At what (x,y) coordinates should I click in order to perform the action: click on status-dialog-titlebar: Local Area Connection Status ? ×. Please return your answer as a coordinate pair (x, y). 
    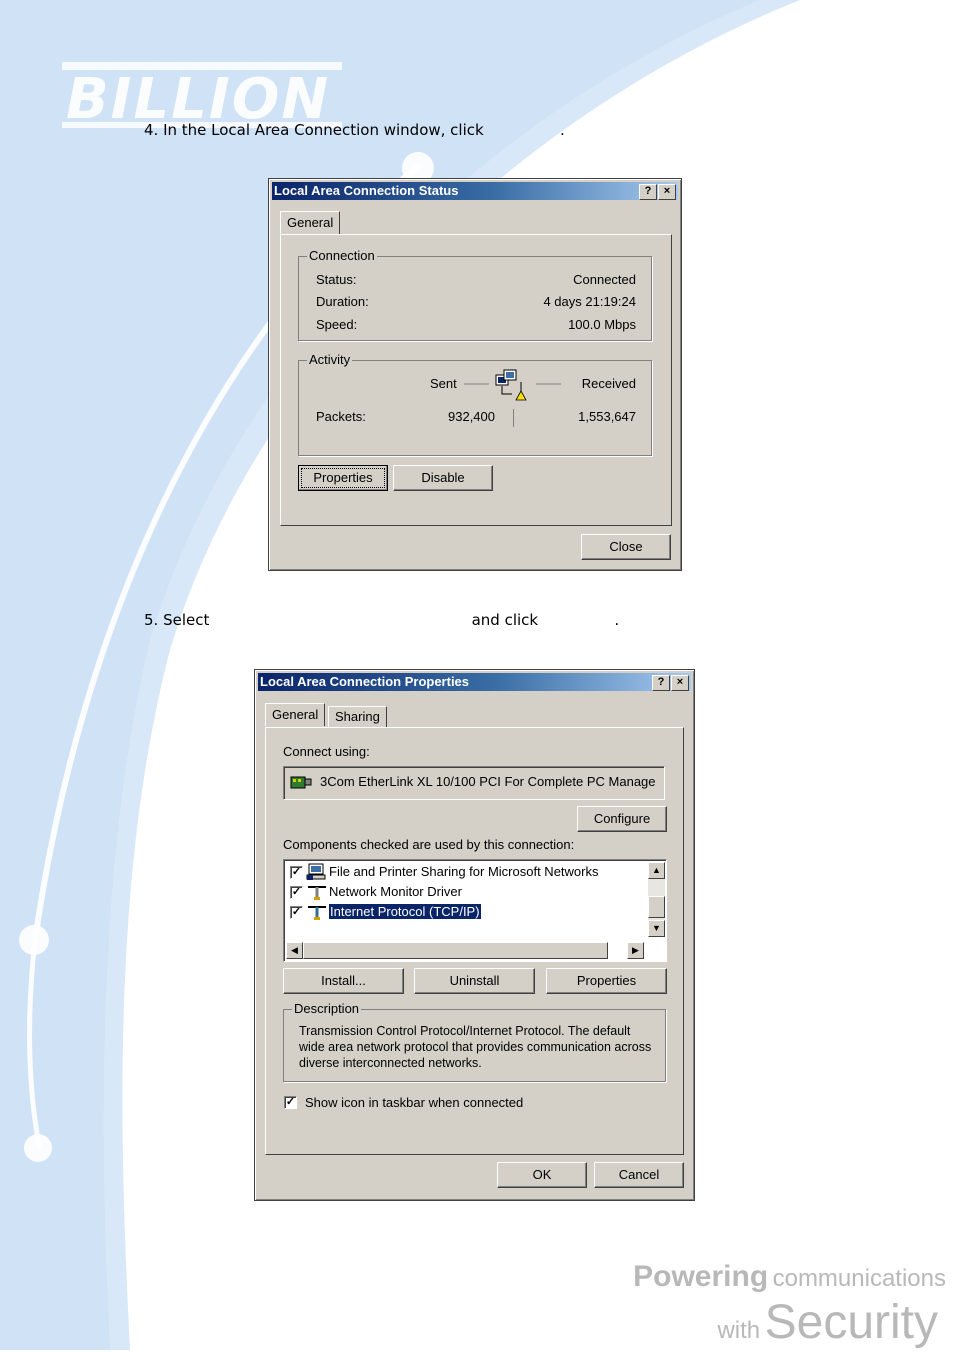
    Looking at the image, I should click on (475, 191).